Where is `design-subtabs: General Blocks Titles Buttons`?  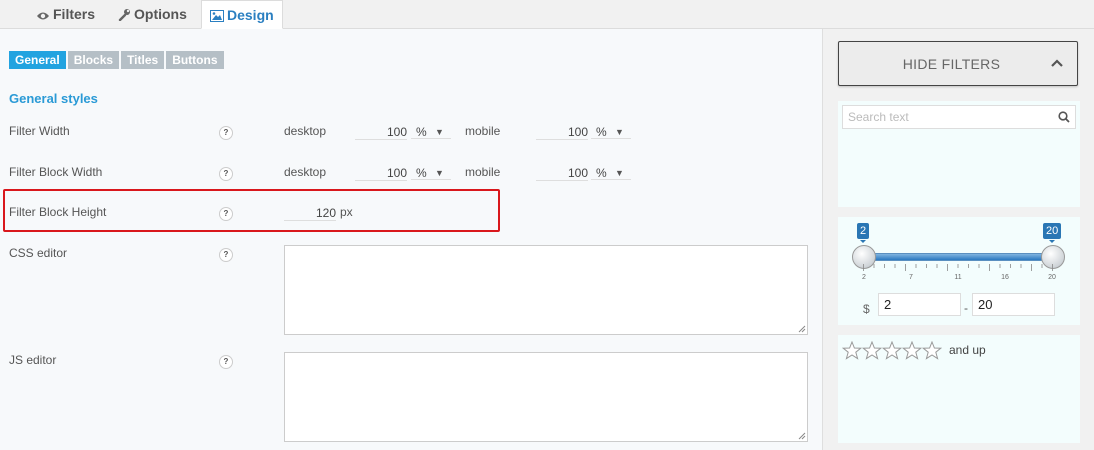 design-subtabs: General Blocks Titles Buttons is located at coordinates (116, 60).